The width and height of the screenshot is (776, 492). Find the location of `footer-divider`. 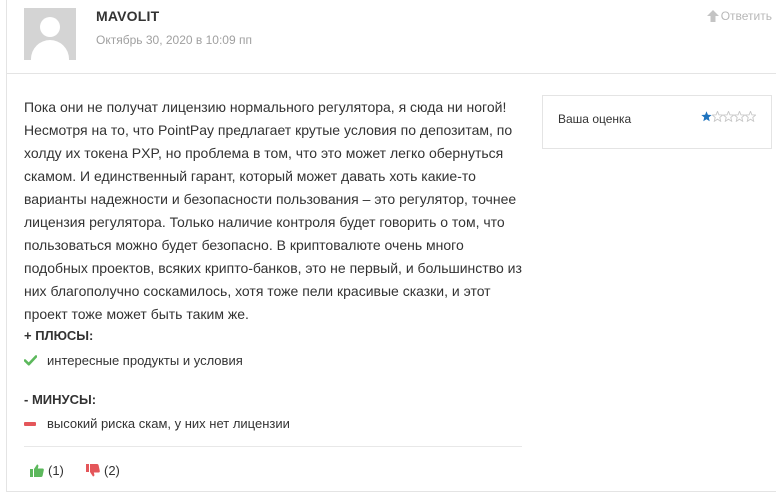

footer-divider is located at coordinates (273, 446).